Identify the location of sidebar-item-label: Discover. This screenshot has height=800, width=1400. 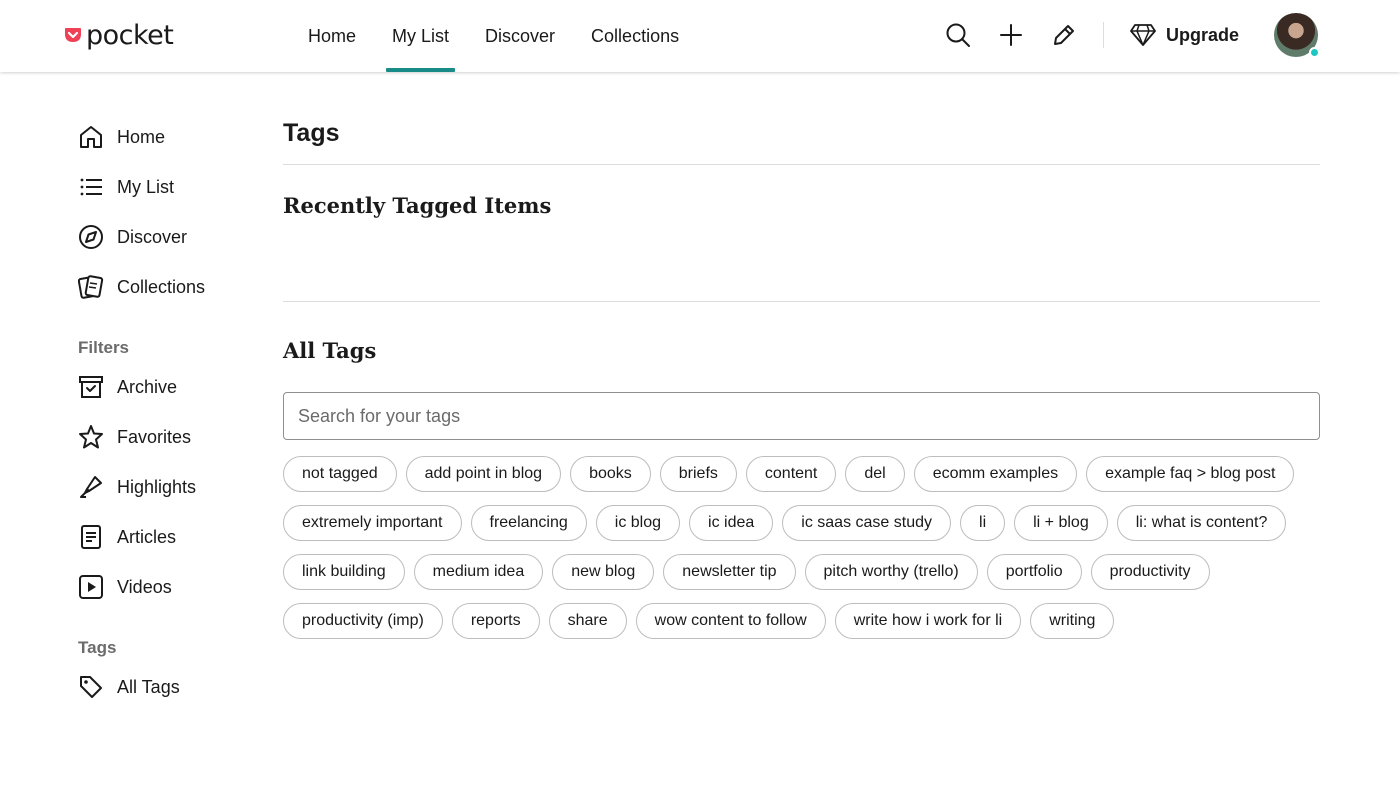
(152, 236).